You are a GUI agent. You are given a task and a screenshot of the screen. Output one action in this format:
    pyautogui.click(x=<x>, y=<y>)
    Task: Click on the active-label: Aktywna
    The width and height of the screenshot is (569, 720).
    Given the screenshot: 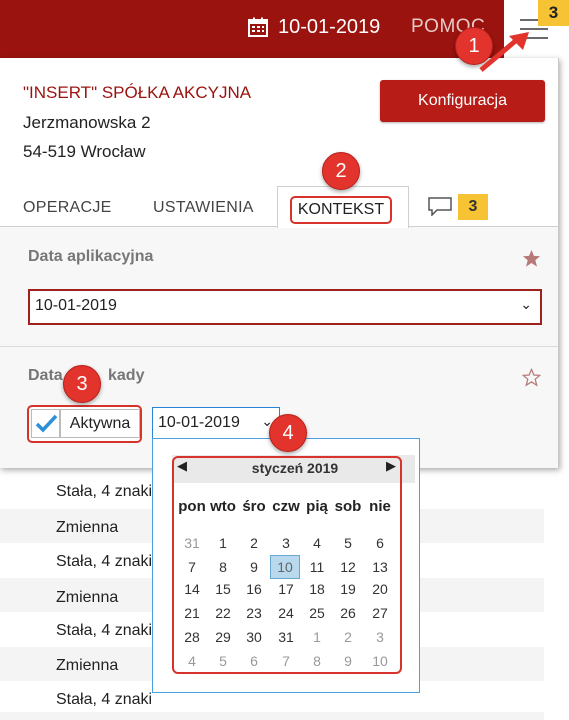 What is the action you would take?
    pyautogui.click(x=100, y=423)
    